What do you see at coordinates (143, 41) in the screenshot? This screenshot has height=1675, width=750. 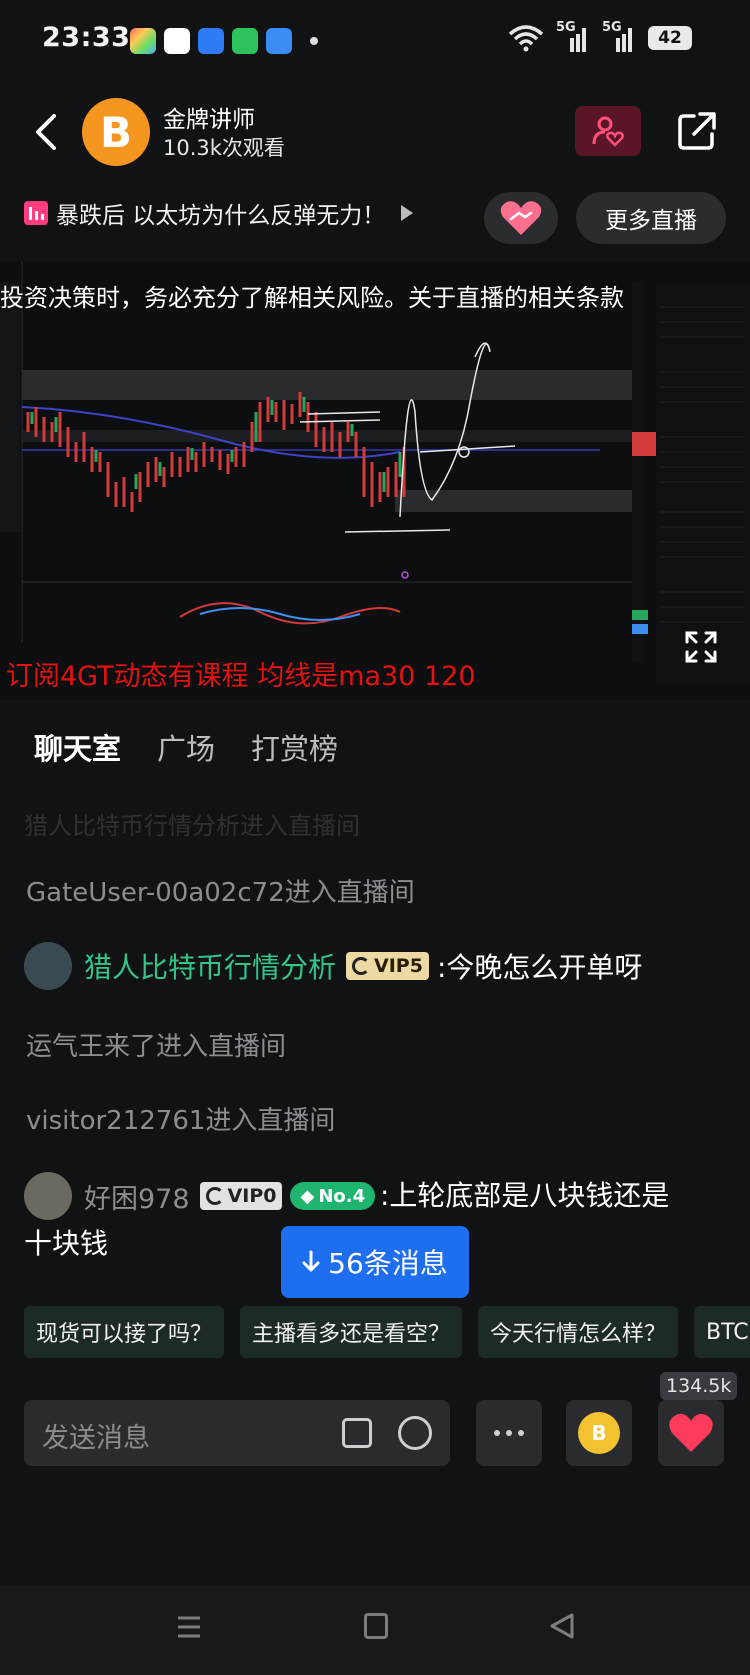 I see `photos-app-icon` at bounding box center [143, 41].